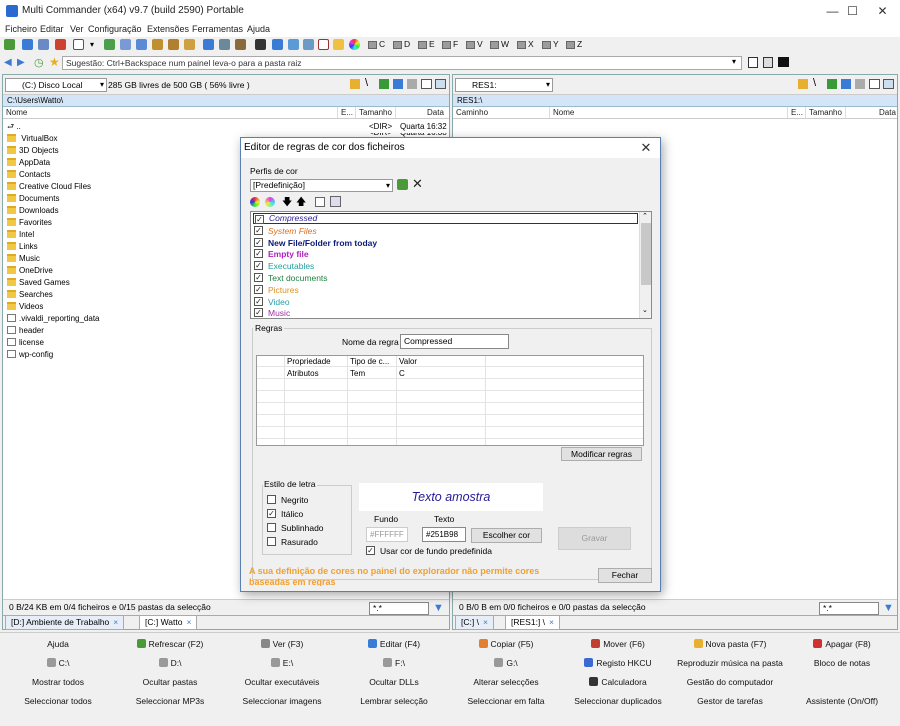  Describe the element at coordinates (426, 84) in the screenshot. I see `view-mode-icon` at that location.